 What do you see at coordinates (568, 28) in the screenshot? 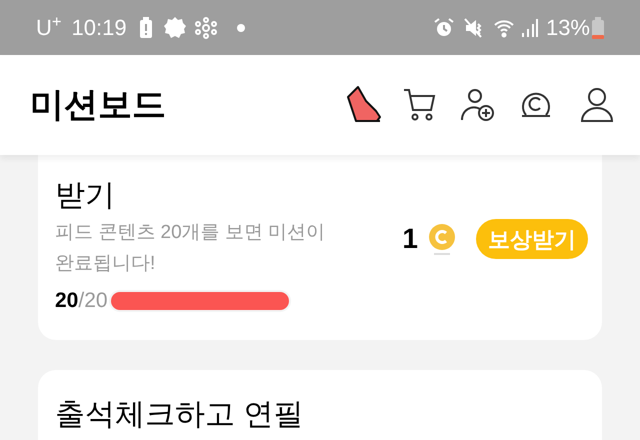
I see `battery-percent: 13%` at bounding box center [568, 28].